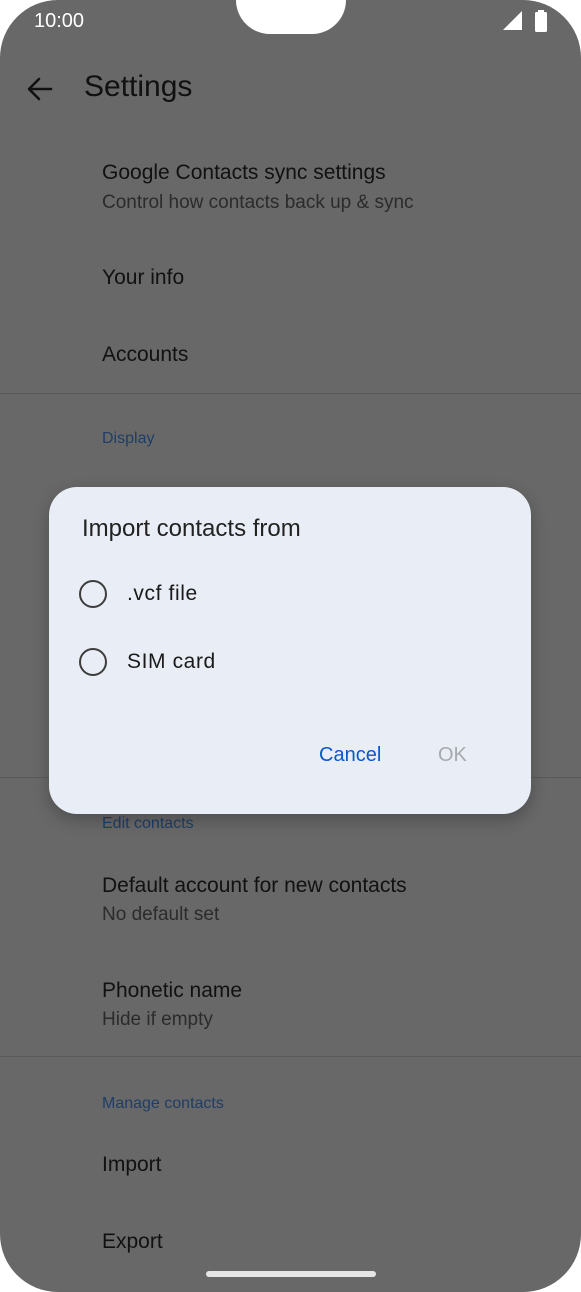 The width and height of the screenshot is (581, 1292). What do you see at coordinates (138, 86) in the screenshot?
I see `page-title: Settings` at bounding box center [138, 86].